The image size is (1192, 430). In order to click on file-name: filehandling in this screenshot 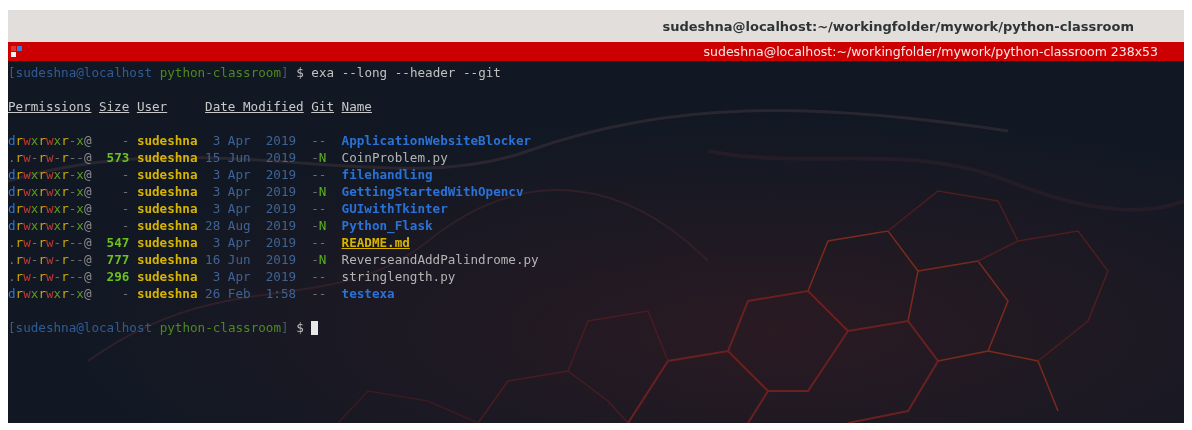, I will do `click(387, 174)`.